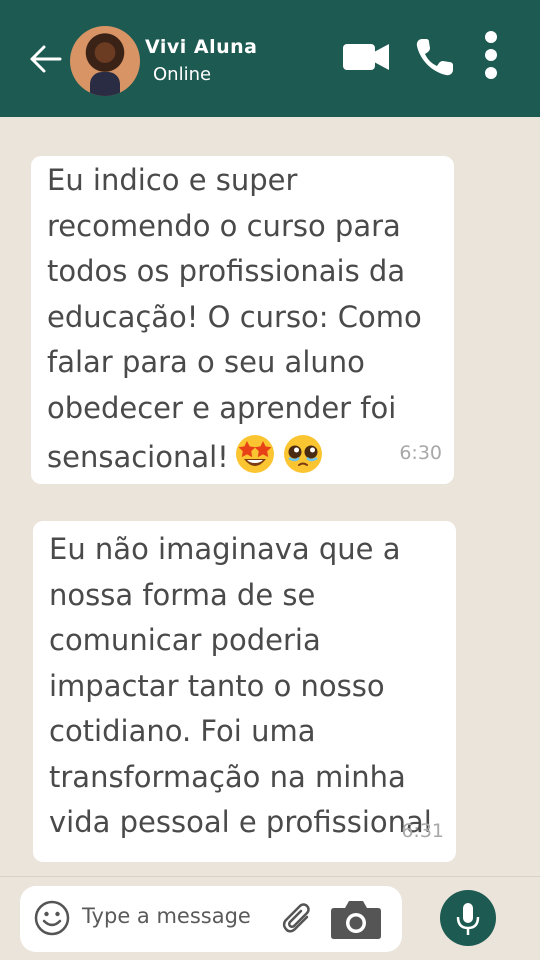  I want to click on message-timestamp: 6:31, so click(422, 830).